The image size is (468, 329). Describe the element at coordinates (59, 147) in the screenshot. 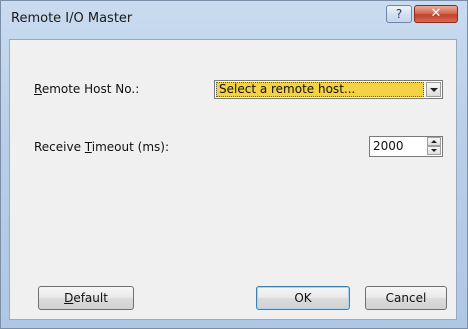

I see `receive-timeout-label-prefix: Receive` at that location.